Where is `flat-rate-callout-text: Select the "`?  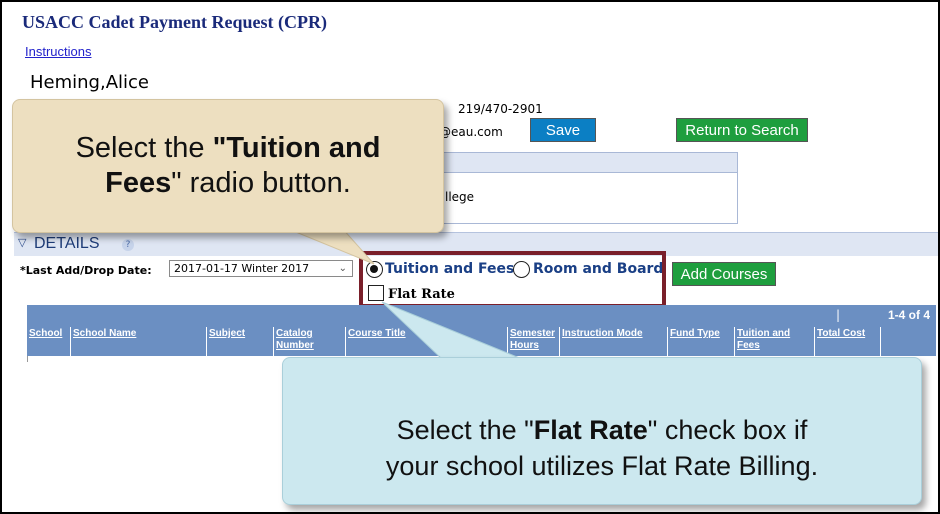
flat-rate-callout-text: Select the " is located at coordinates (465, 430).